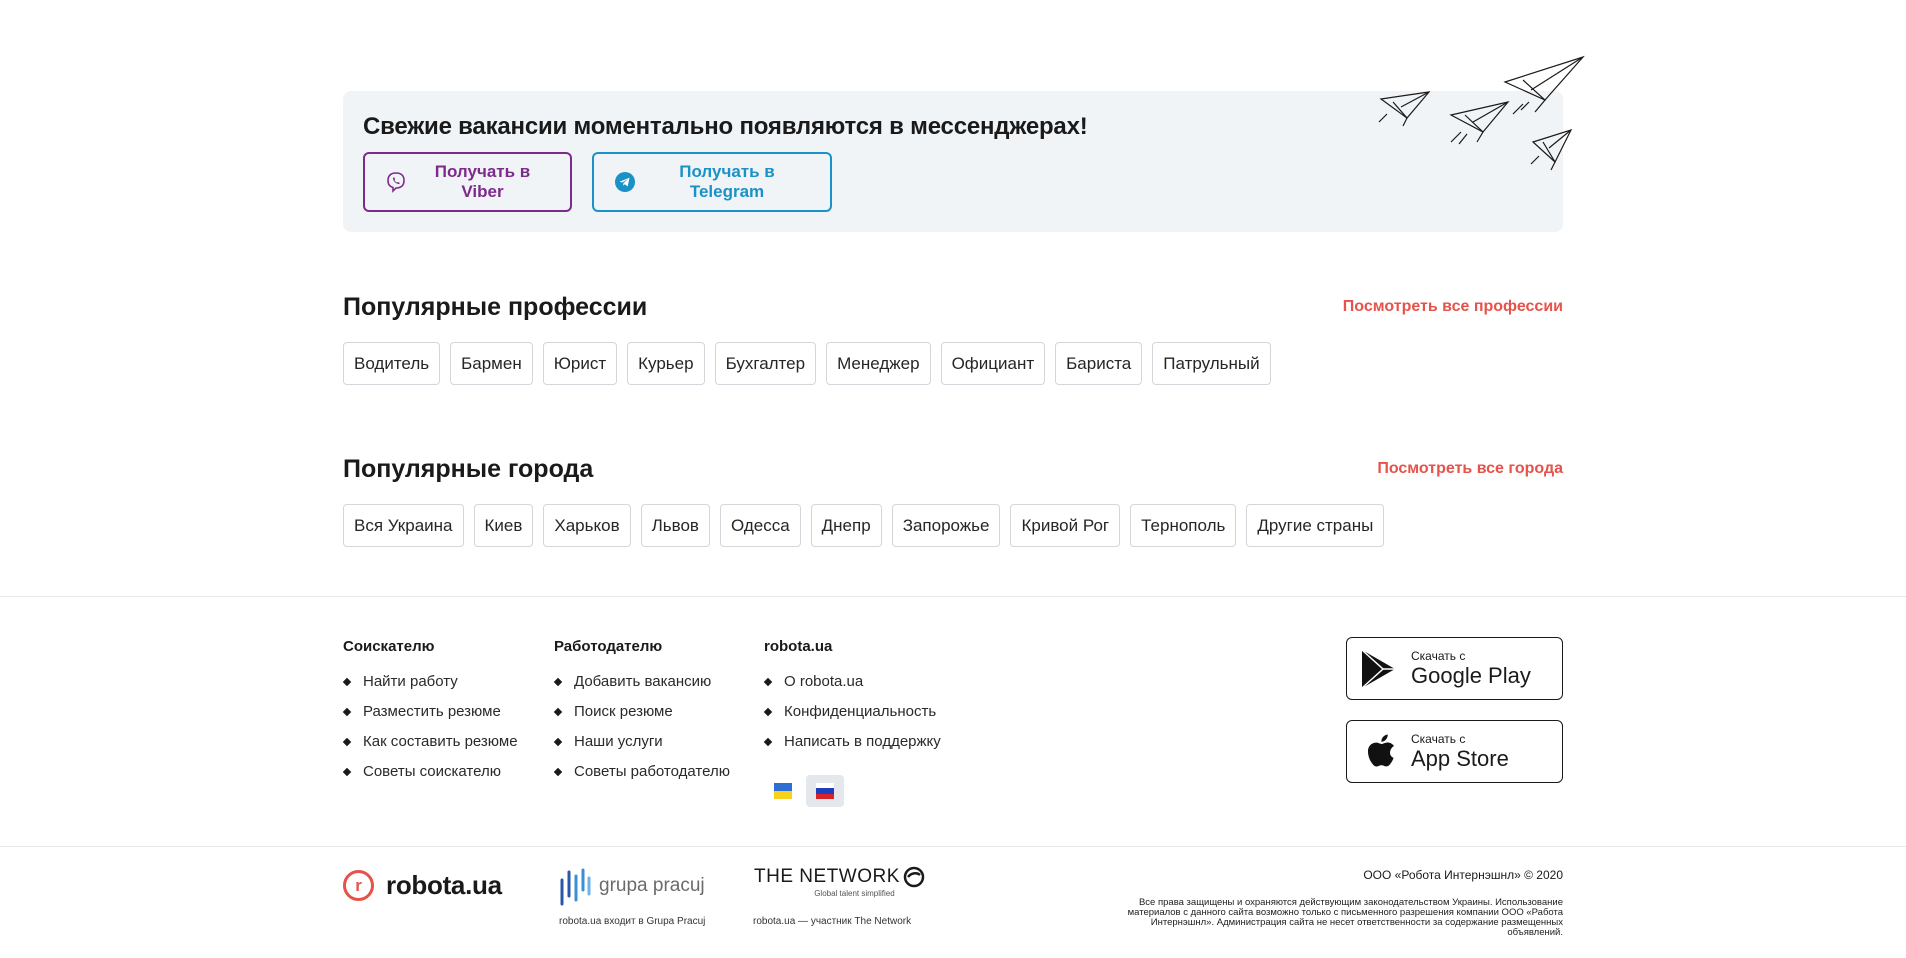 Image resolution: width=1906 pixels, height=958 pixels. Describe the element at coordinates (495, 307) in the screenshot. I see `professions-title: Популярные профессии` at that location.